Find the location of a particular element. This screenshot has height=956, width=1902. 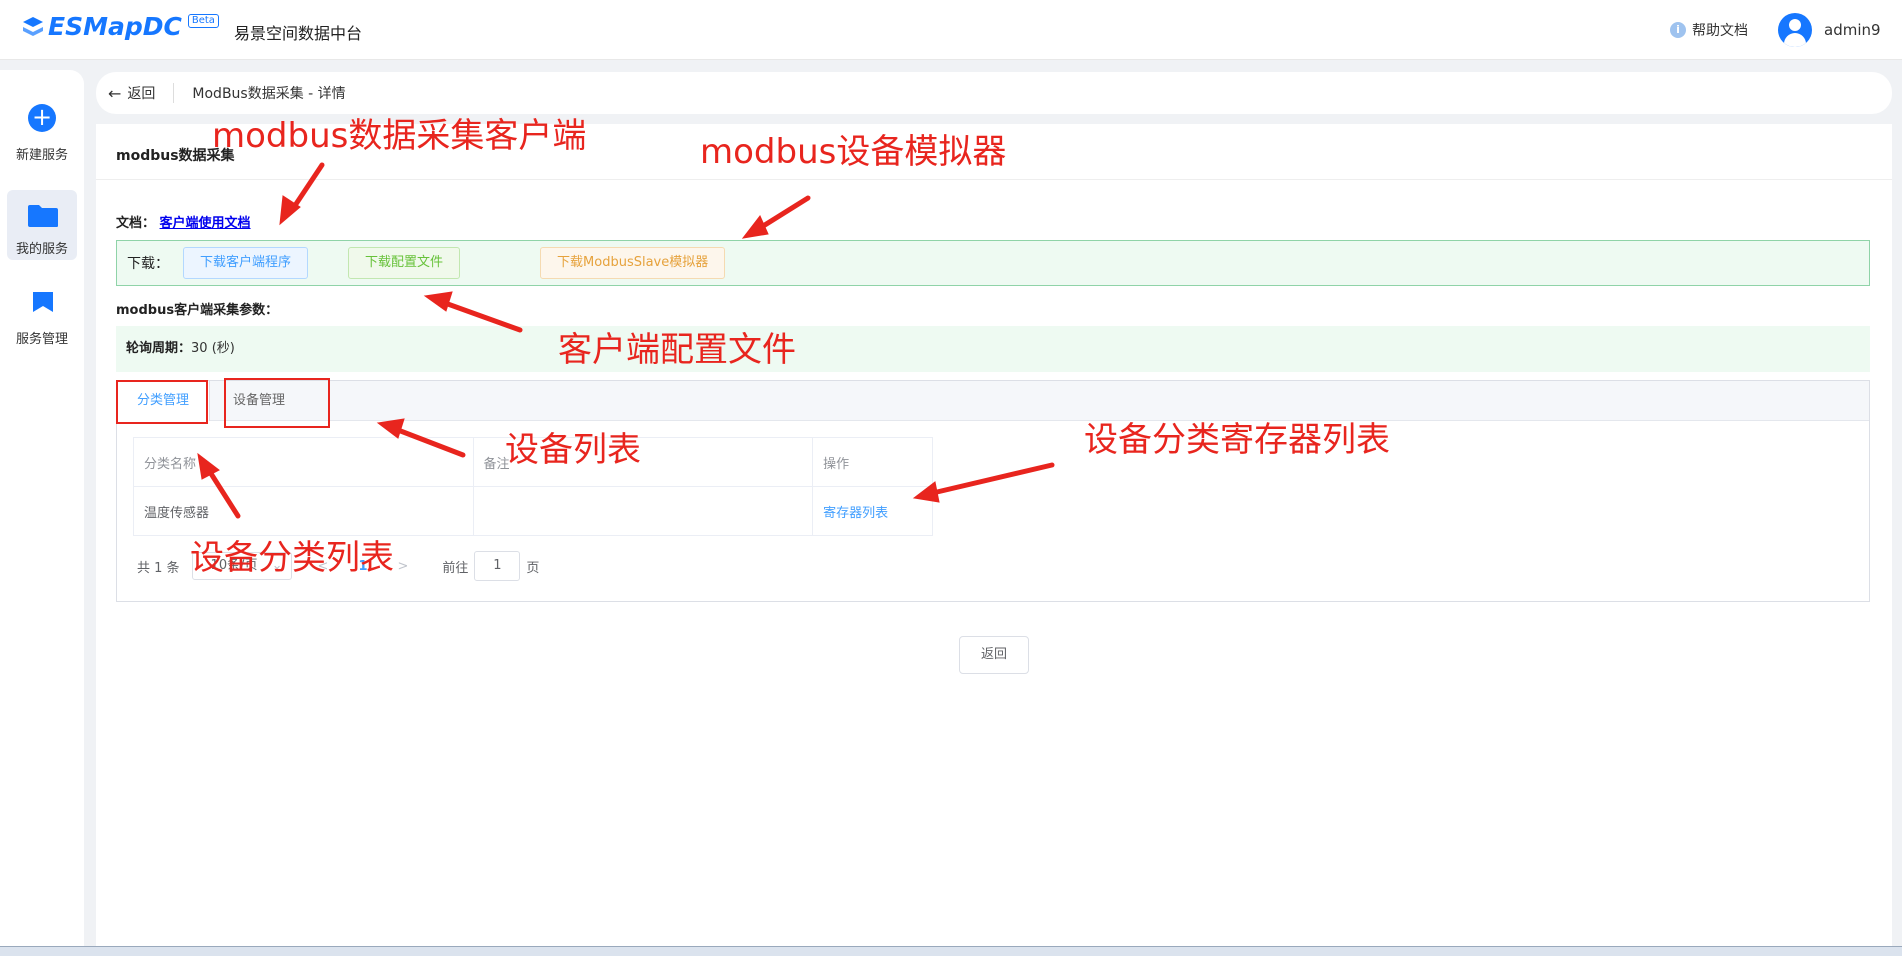

table-cell: 温度传感器 is located at coordinates (303, 511).